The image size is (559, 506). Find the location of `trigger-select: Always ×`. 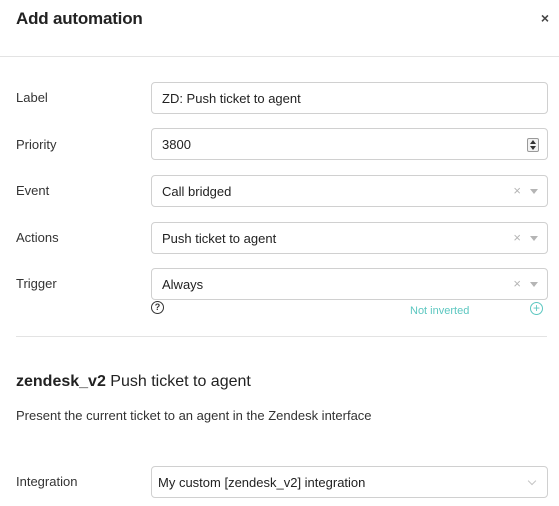

trigger-select: Always × is located at coordinates (349, 284).